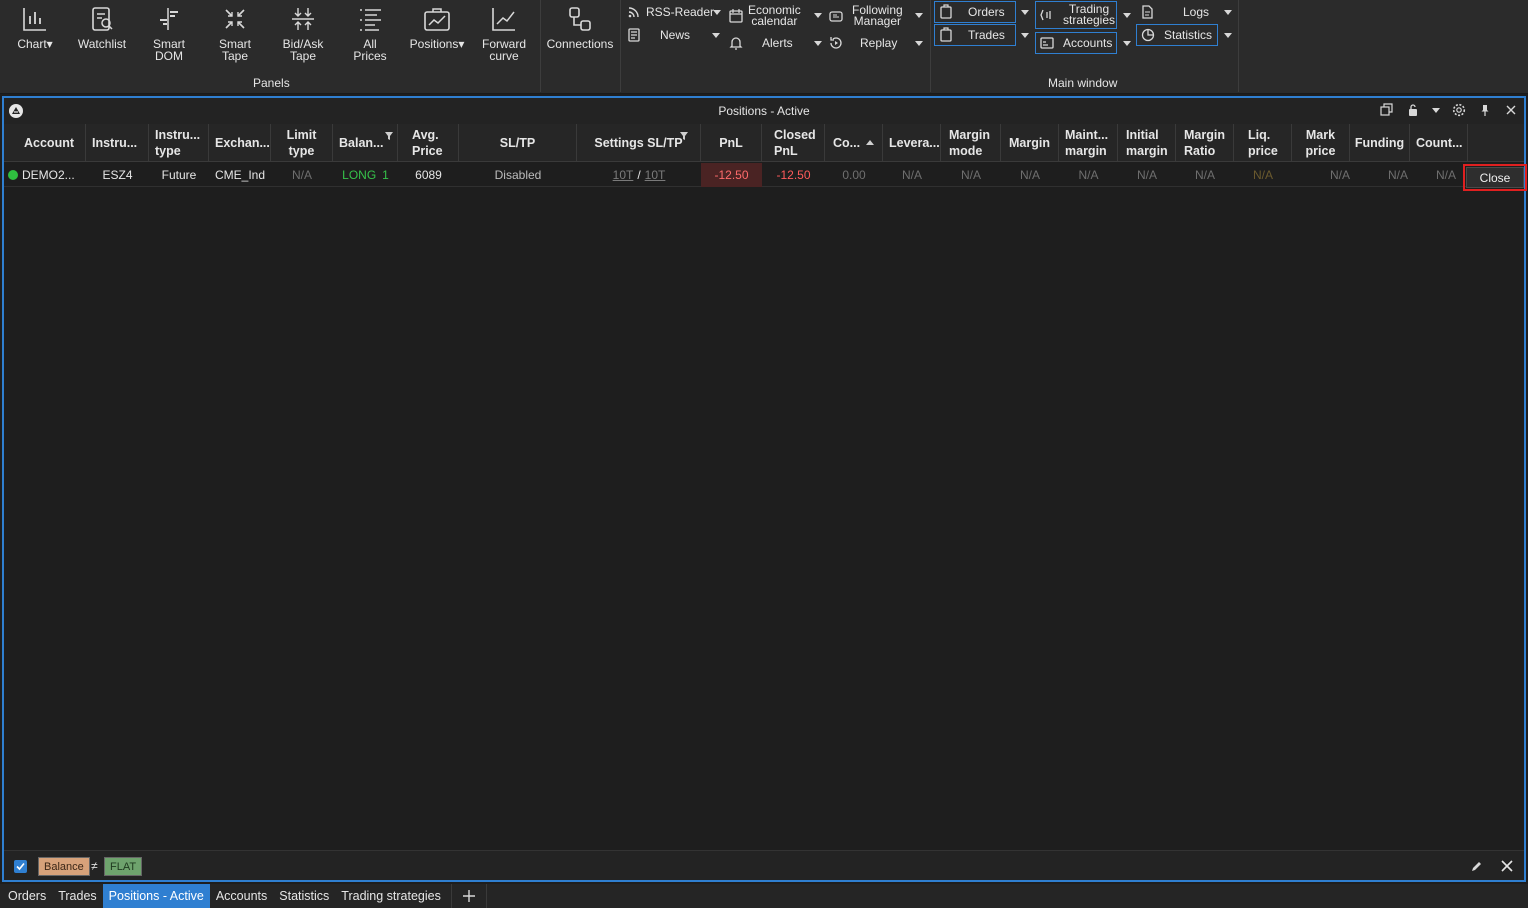 Image resolution: width=1528 pixels, height=908 pixels. Describe the element at coordinates (1177, 35) in the screenshot. I see `statistics-button: Statistics` at that location.